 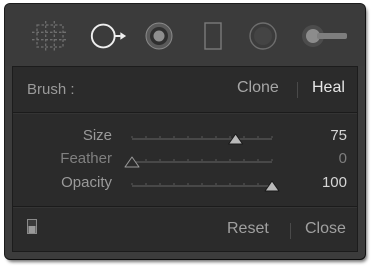 What do you see at coordinates (202, 185) in the screenshot?
I see `opacity-slider` at bounding box center [202, 185].